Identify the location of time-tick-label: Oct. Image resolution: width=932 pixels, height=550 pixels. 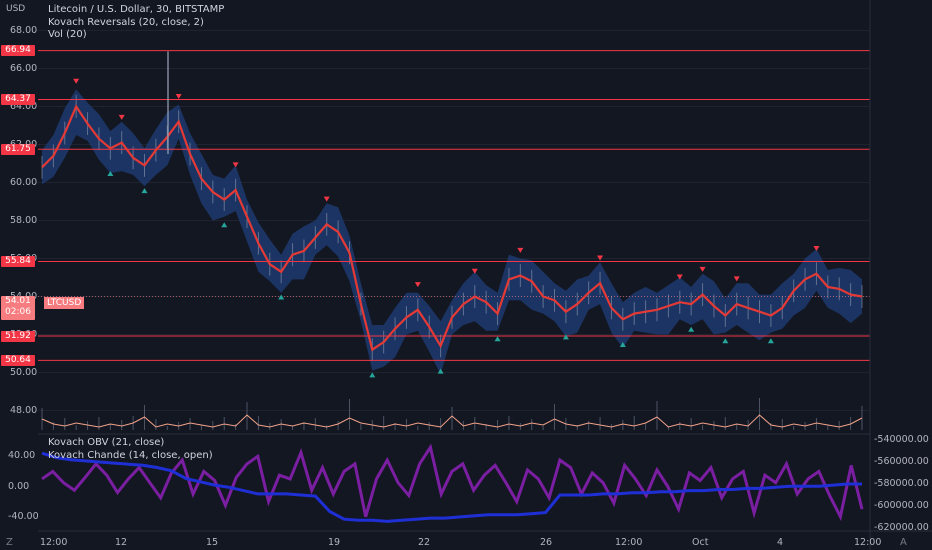
(700, 542).